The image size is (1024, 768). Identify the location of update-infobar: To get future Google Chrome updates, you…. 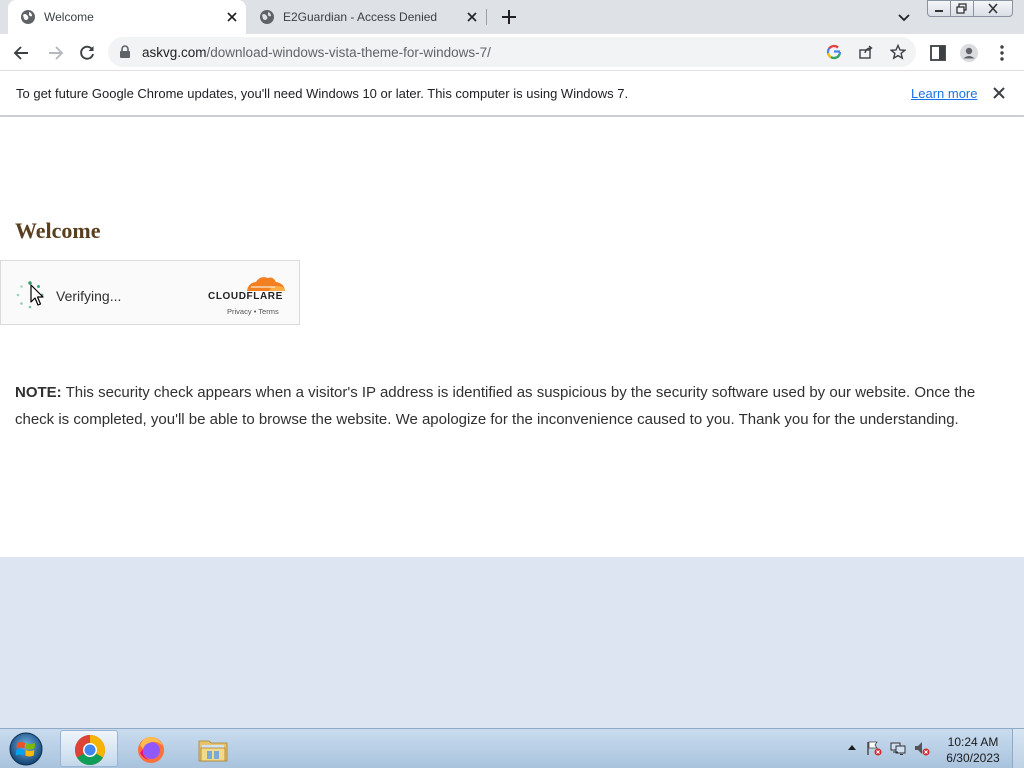
(512, 93).